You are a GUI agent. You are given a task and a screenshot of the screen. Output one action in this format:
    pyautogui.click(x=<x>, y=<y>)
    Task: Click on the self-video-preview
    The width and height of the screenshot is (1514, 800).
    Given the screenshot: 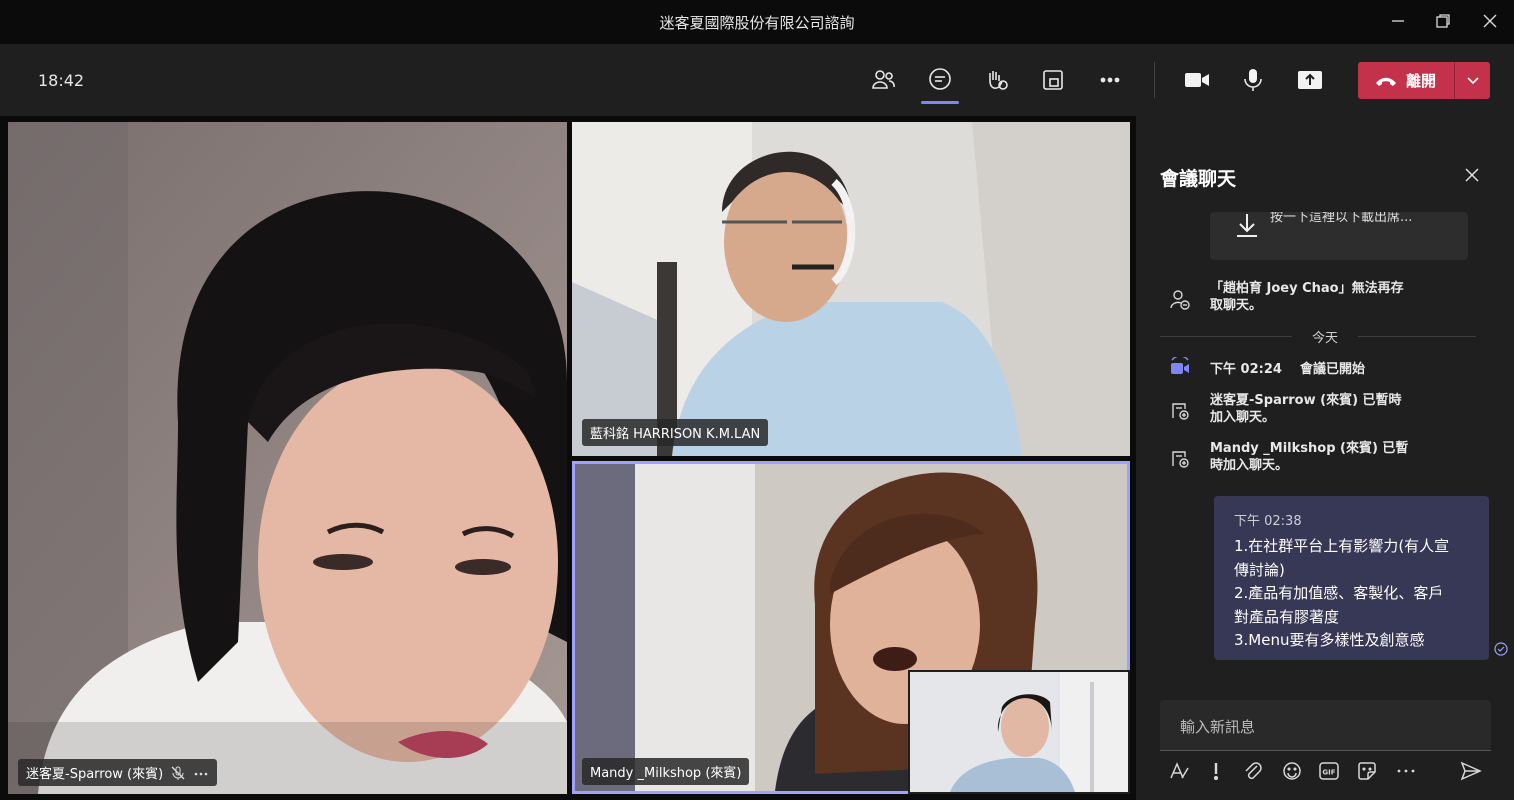 What is the action you would take?
    pyautogui.click(x=1019, y=732)
    